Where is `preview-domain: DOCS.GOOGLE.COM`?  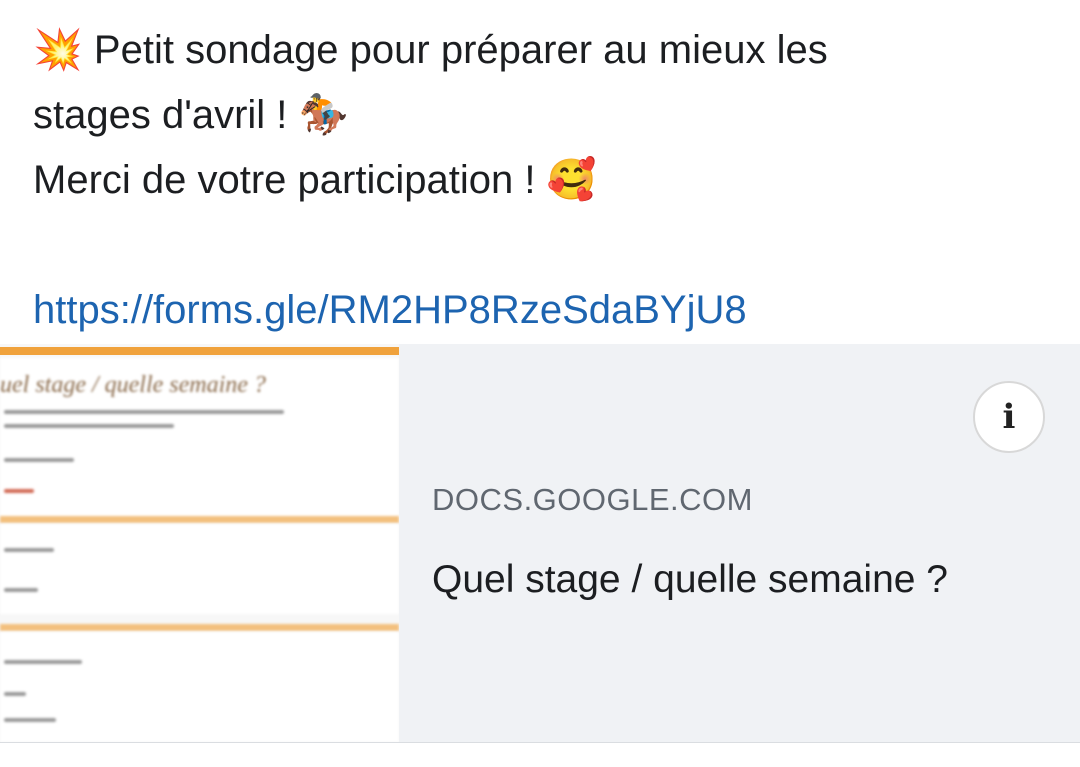
preview-domain: DOCS.GOOGLE.COM is located at coordinates (592, 499).